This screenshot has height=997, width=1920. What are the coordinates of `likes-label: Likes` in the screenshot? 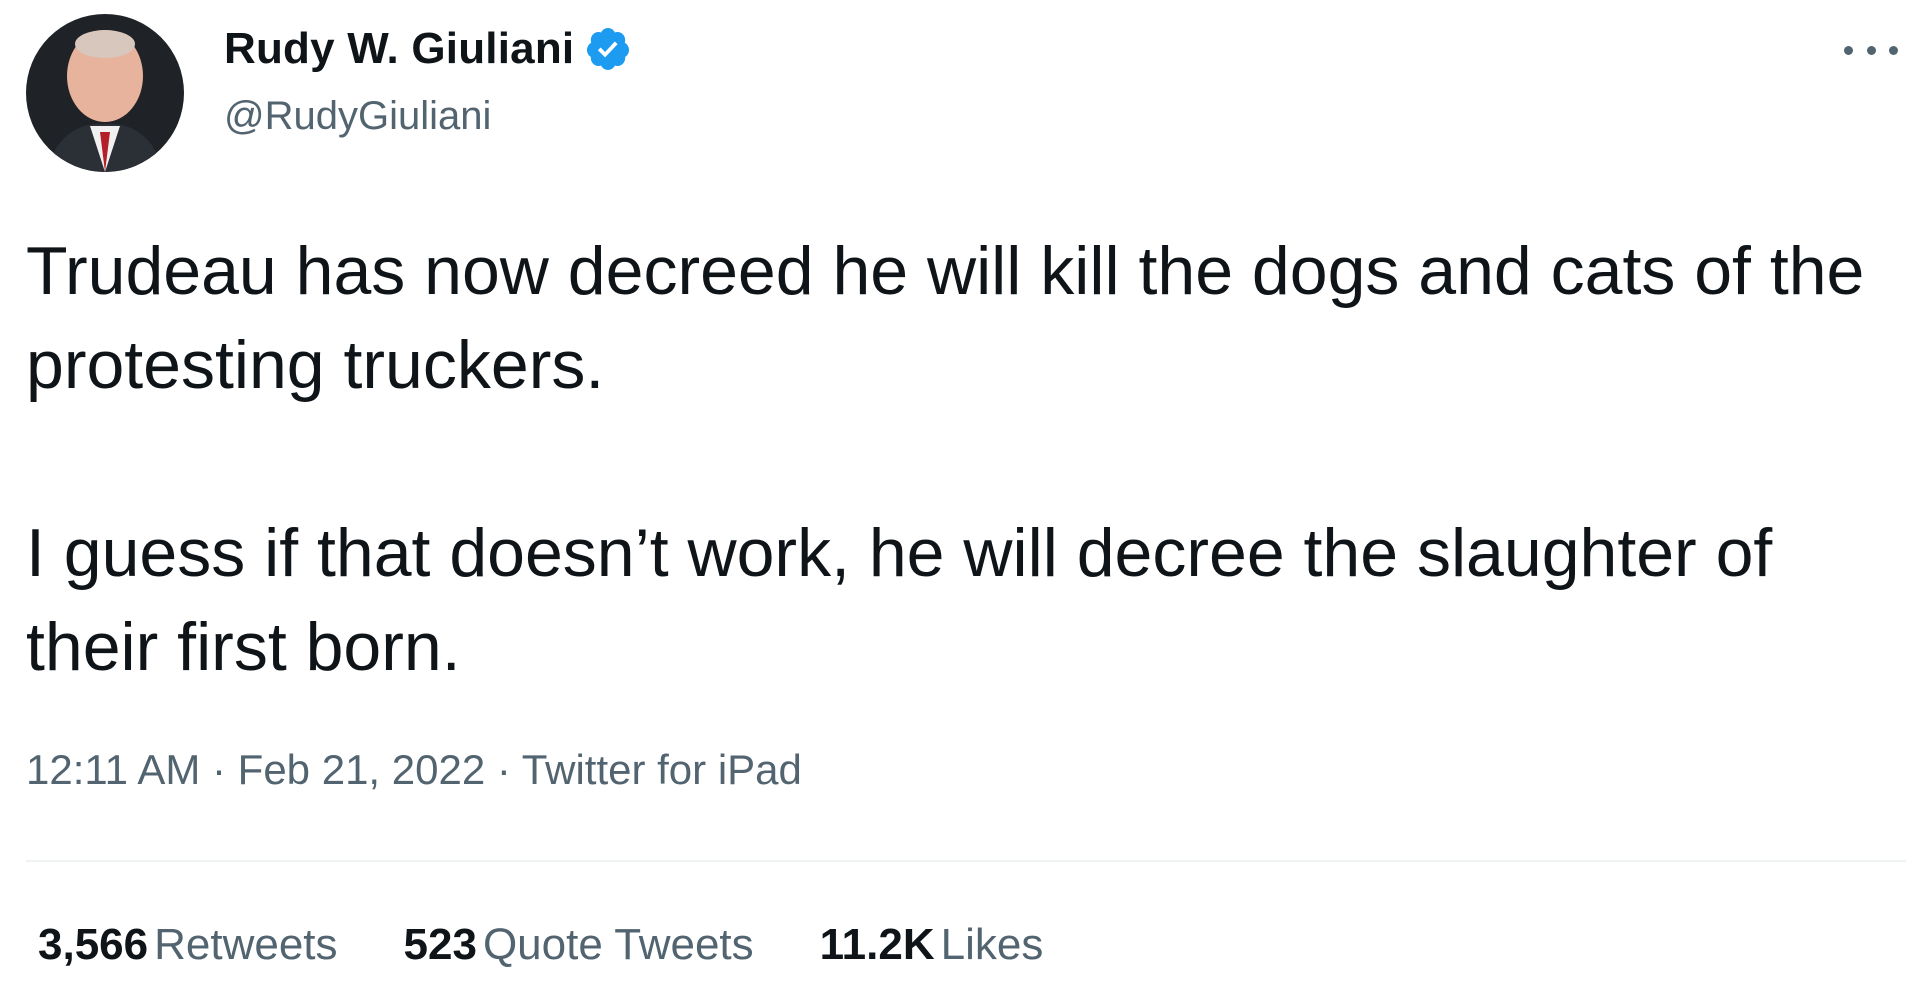 It's located at (992, 944).